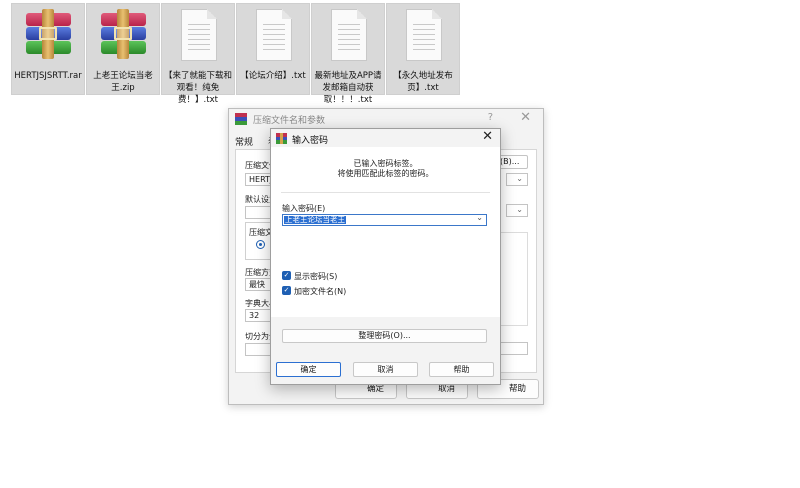  I want to click on password-value-selected: 上老王论坛当老王, so click(315, 219).